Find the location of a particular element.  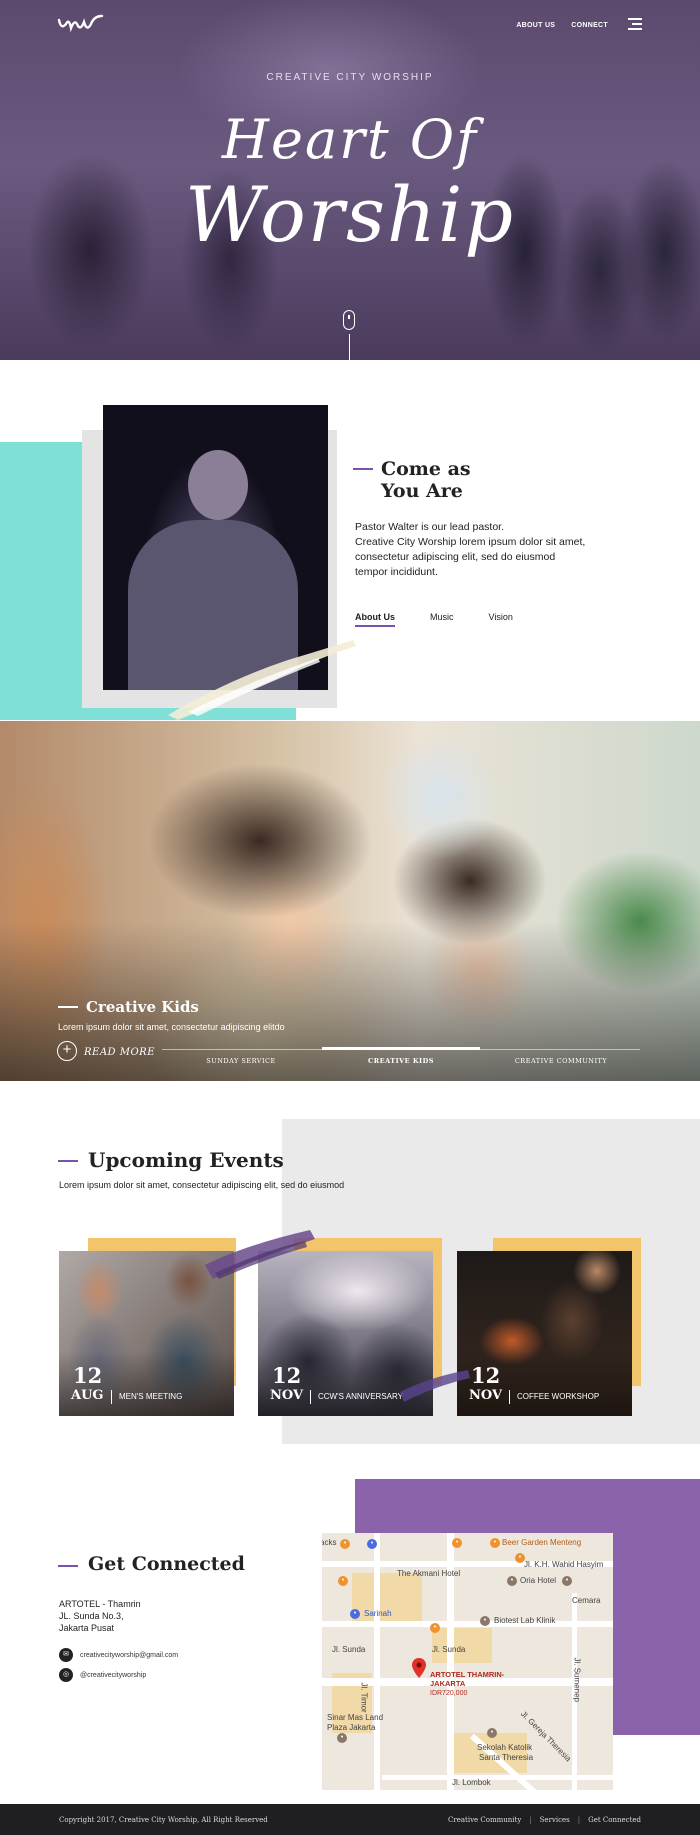

email-link: creativecityworship@gmail.com is located at coordinates (129, 1655).